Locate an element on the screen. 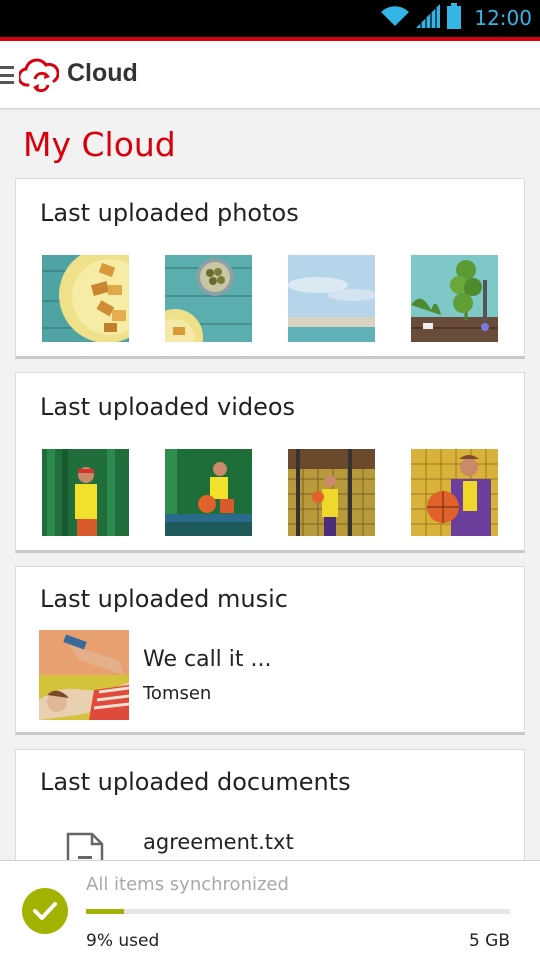 The image size is (540, 960). document-name: agreement.txt is located at coordinates (218, 842).